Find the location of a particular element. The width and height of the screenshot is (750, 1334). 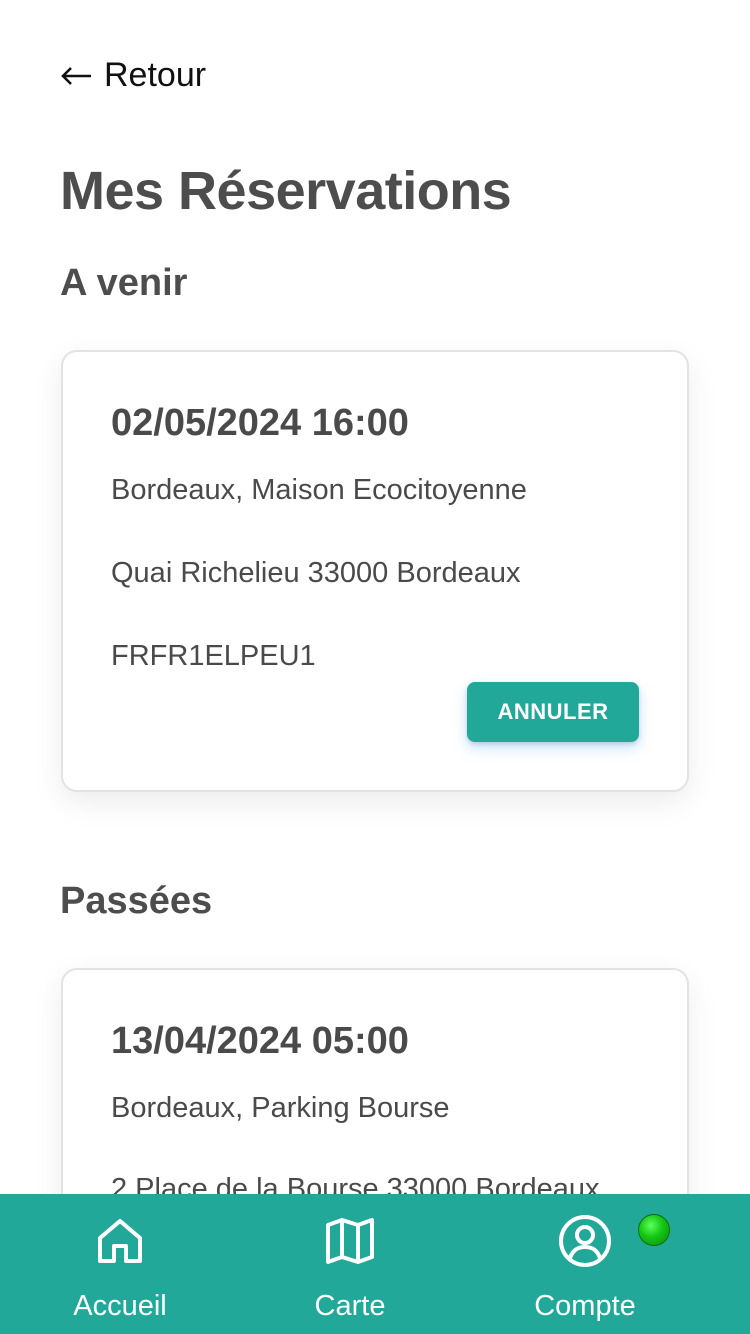

nav-label: Carte is located at coordinates (350, 1306).